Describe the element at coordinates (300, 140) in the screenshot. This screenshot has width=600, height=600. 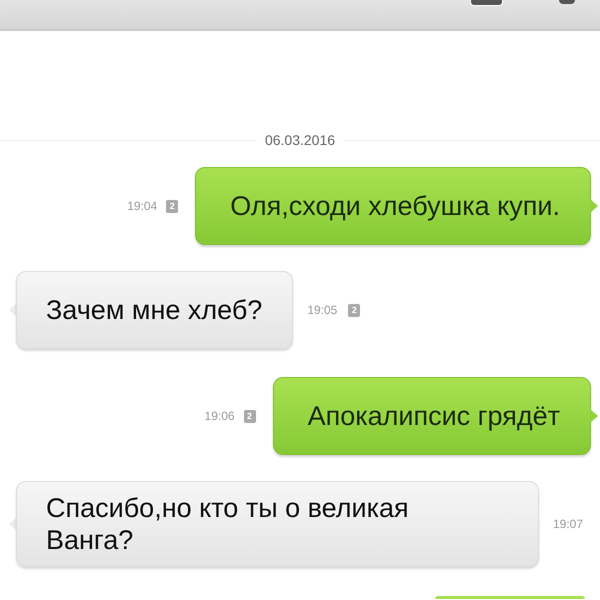
I see `date-label: 06.03.2016` at that location.